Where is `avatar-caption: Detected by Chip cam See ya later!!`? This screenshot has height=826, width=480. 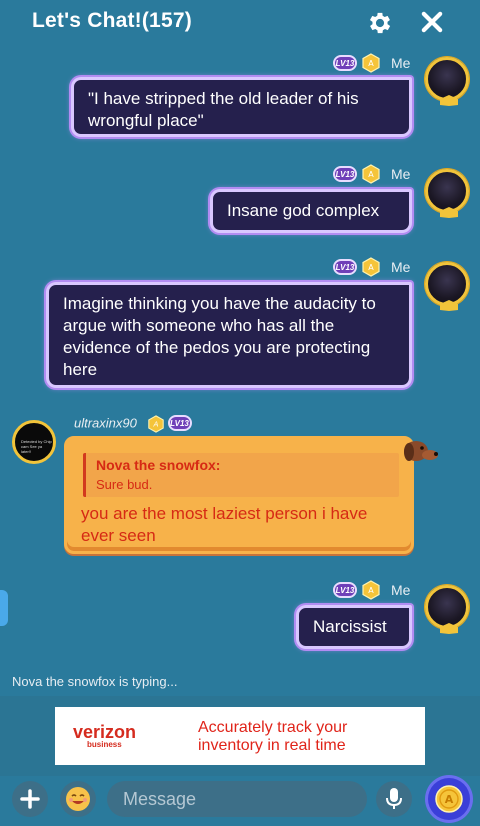 avatar-caption: Detected by Chip cam See ya later!! is located at coordinates (36, 446).